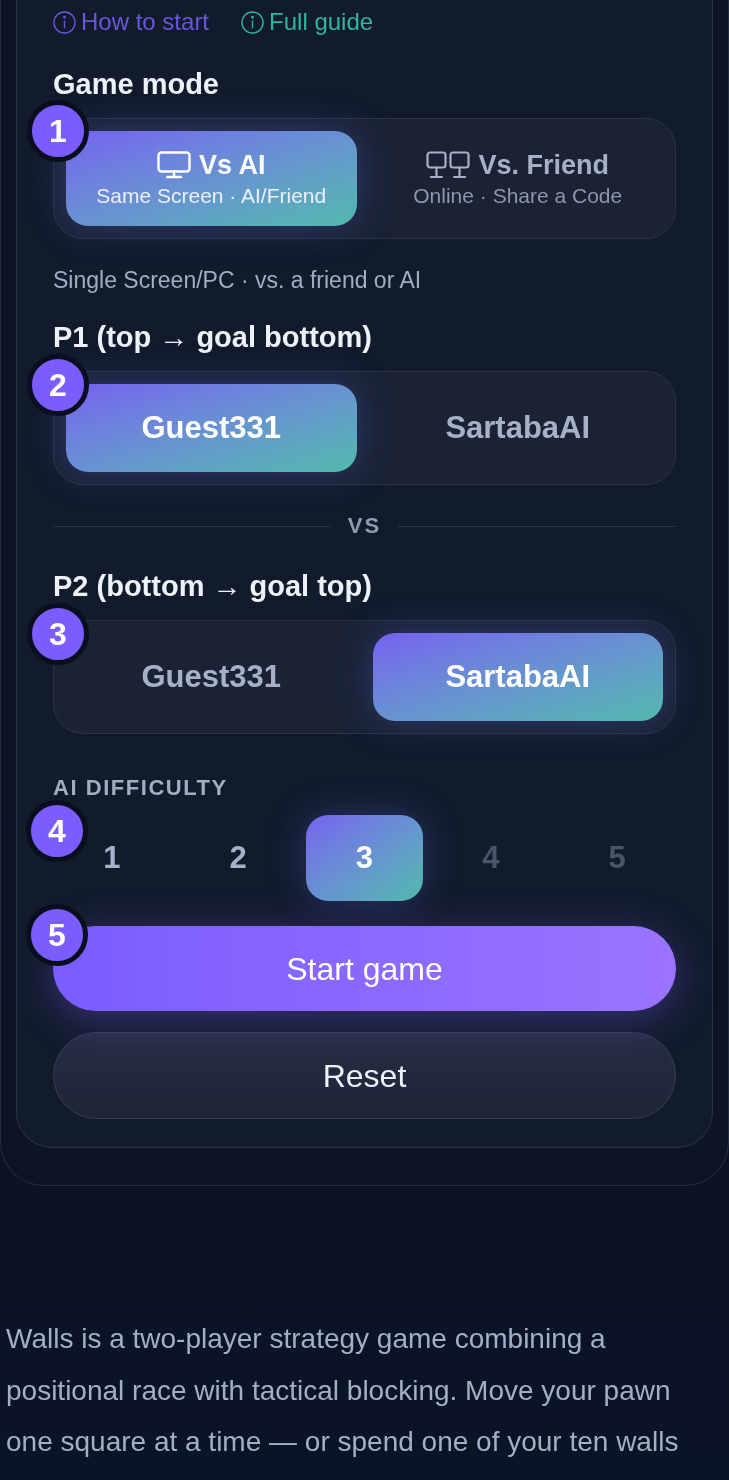 This screenshot has width=729, height=1480. I want to click on step-badge: 3, so click(58, 634).